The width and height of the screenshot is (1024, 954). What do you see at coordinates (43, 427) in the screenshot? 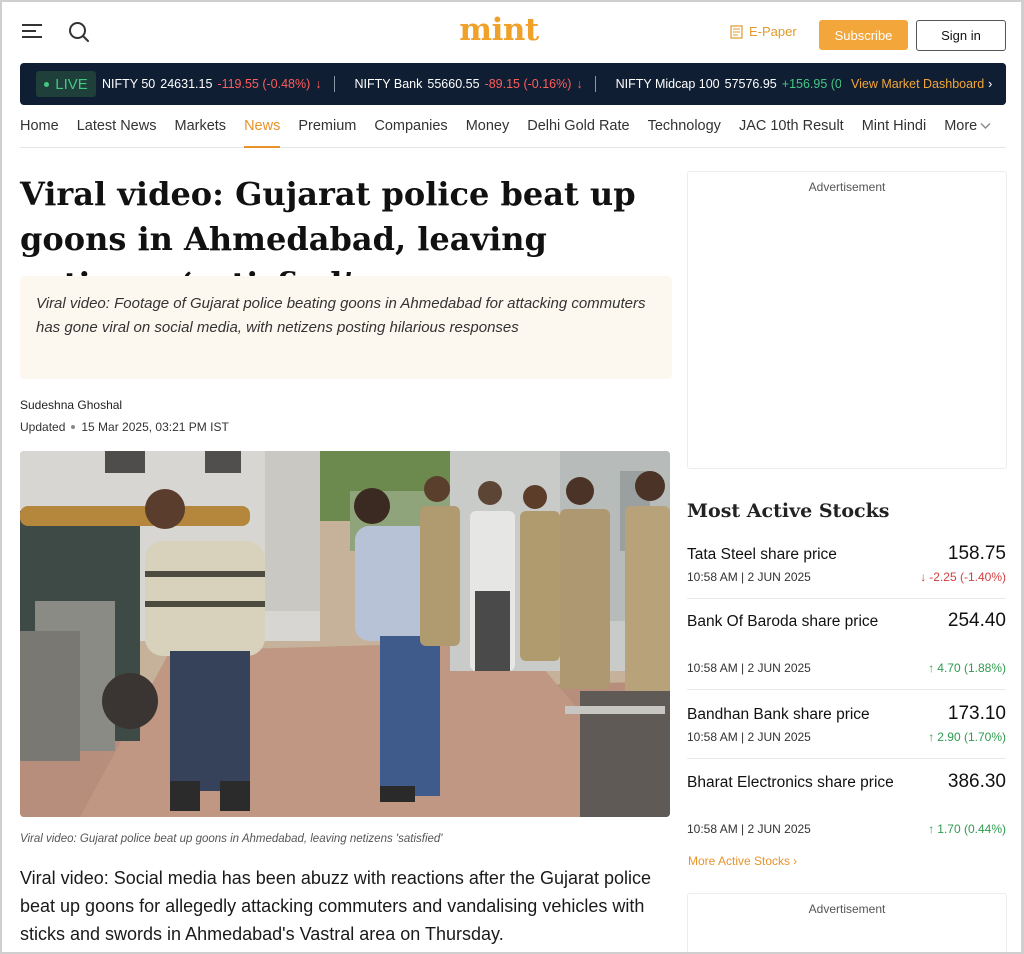
I see `updated-label: Updated` at bounding box center [43, 427].